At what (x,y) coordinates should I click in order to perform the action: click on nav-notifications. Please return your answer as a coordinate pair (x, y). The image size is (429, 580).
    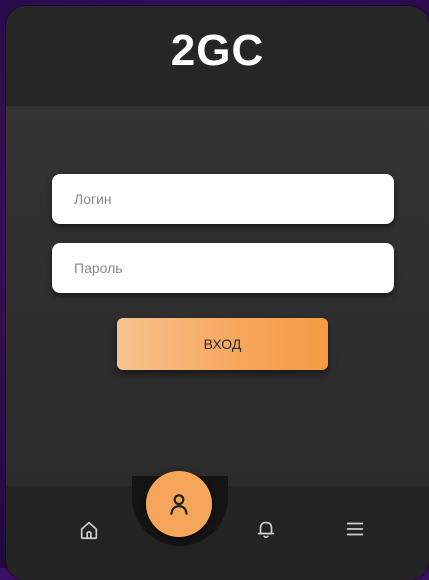
    Looking at the image, I should click on (266, 529).